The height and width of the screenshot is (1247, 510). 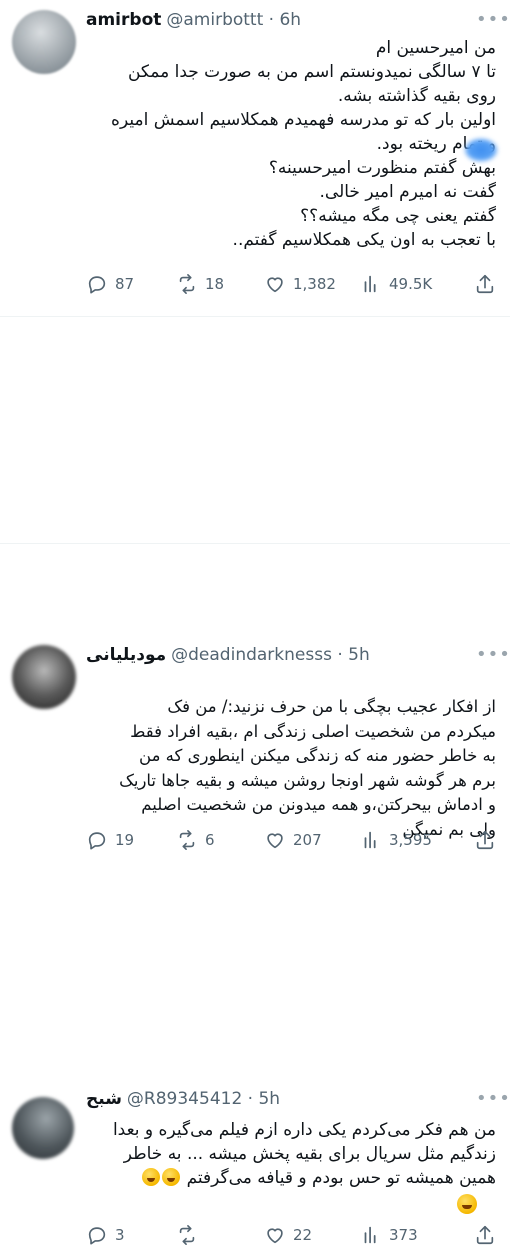 I want to click on retweet-button: 18, so click(x=220, y=284).